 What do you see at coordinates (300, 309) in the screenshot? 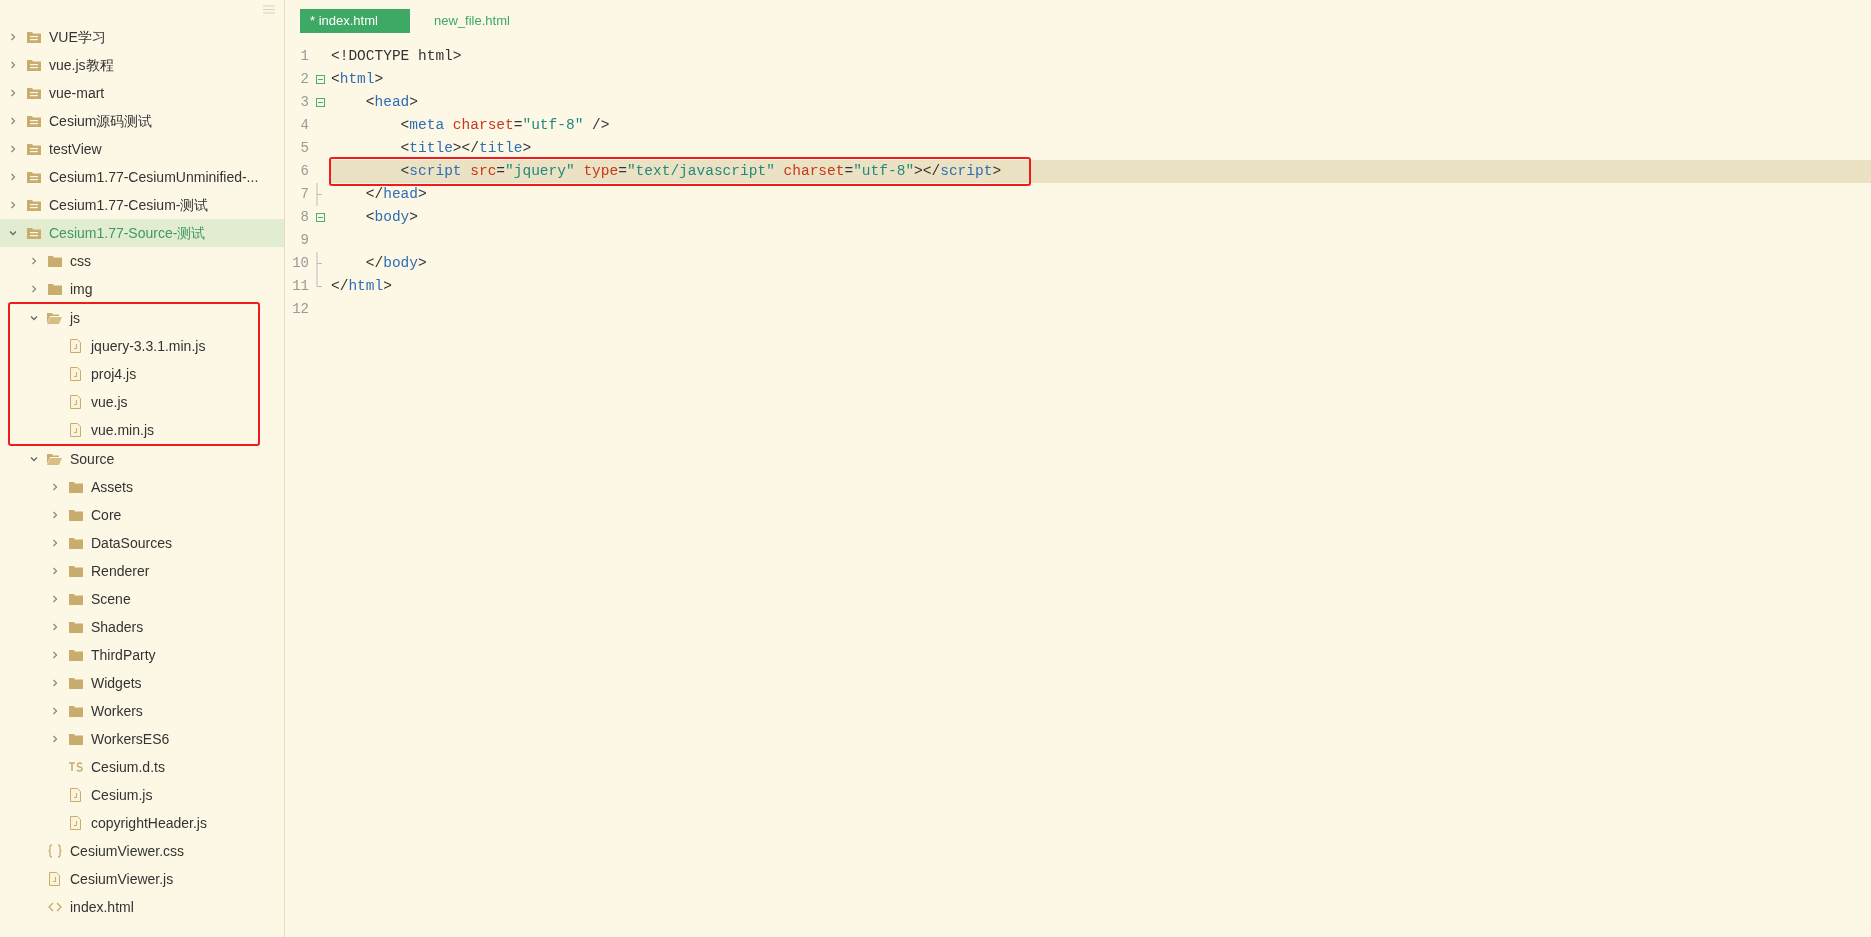
I see `line-number: 12` at bounding box center [300, 309].